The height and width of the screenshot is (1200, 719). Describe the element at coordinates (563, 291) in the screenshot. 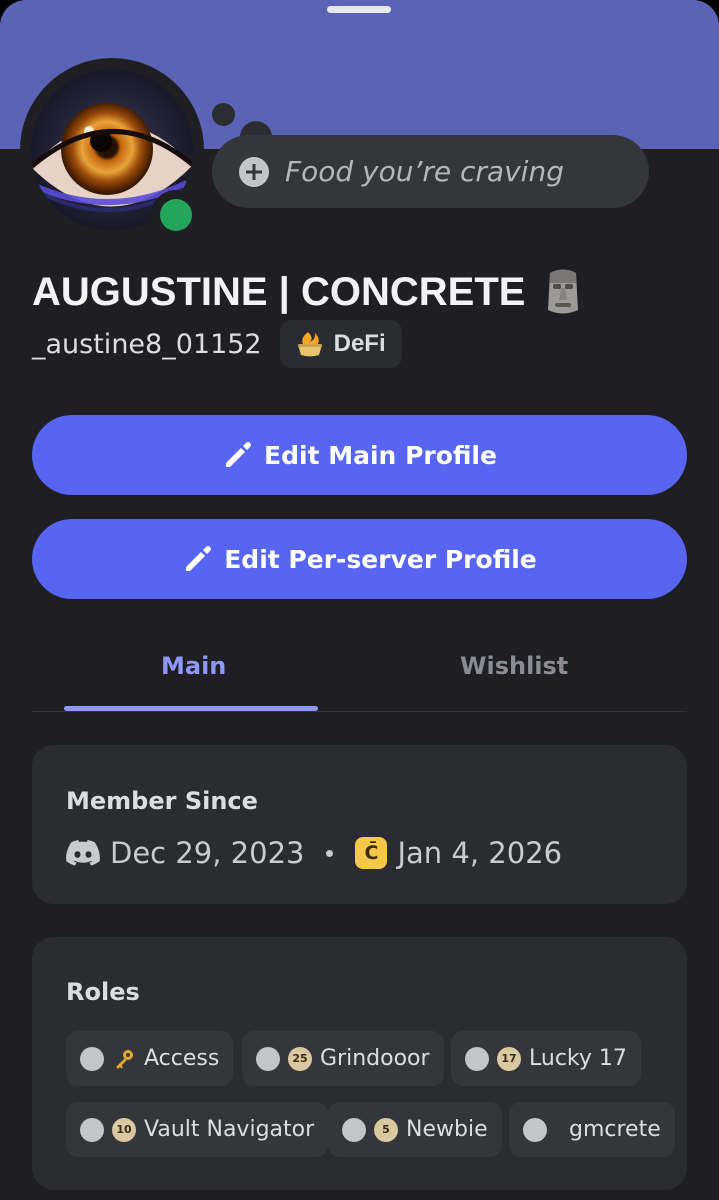

I see `moai-icon` at that location.